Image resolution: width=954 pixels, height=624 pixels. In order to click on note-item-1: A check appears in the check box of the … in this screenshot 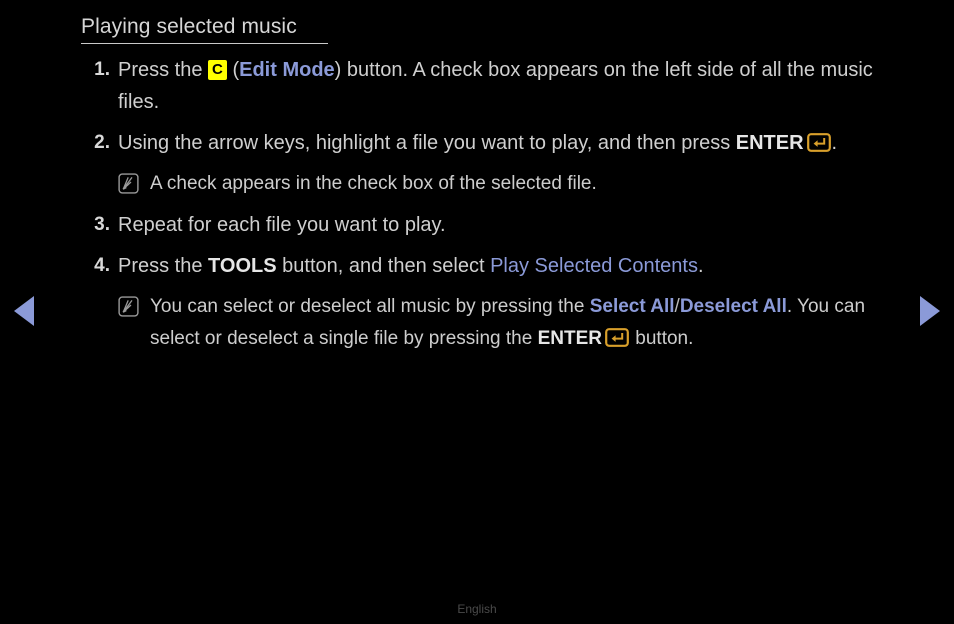, I will do `click(514, 184)`.